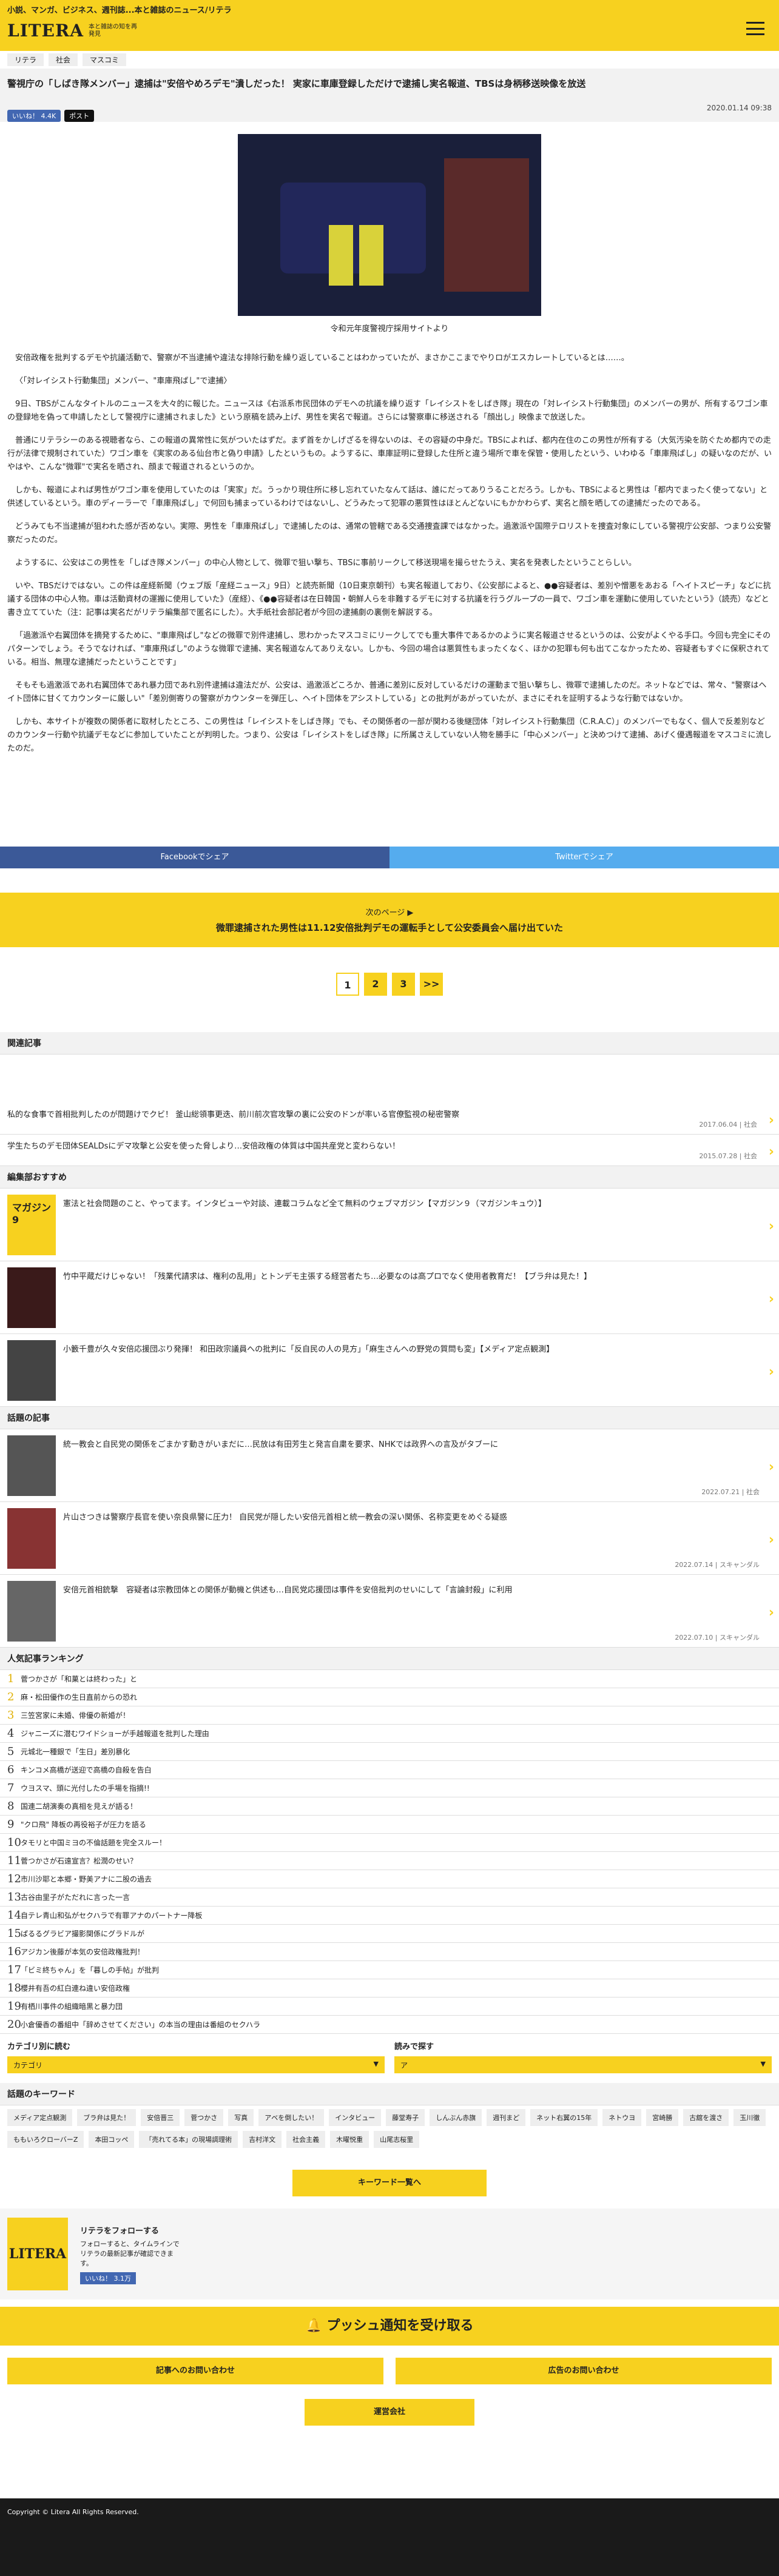  I want to click on category-select: カテゴリ, so click(196, 2064).